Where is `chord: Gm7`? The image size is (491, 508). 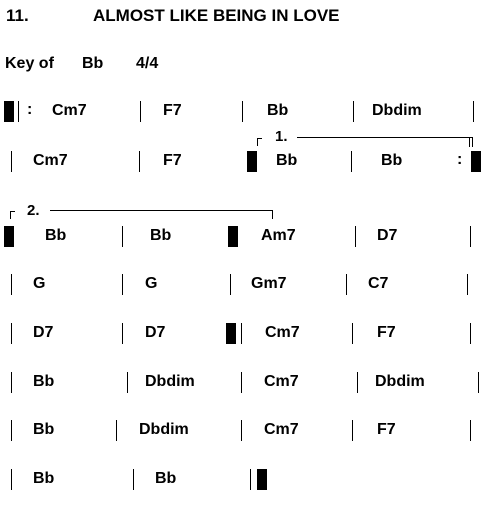 chord: Gm7 is located at coordinates (269, 283).